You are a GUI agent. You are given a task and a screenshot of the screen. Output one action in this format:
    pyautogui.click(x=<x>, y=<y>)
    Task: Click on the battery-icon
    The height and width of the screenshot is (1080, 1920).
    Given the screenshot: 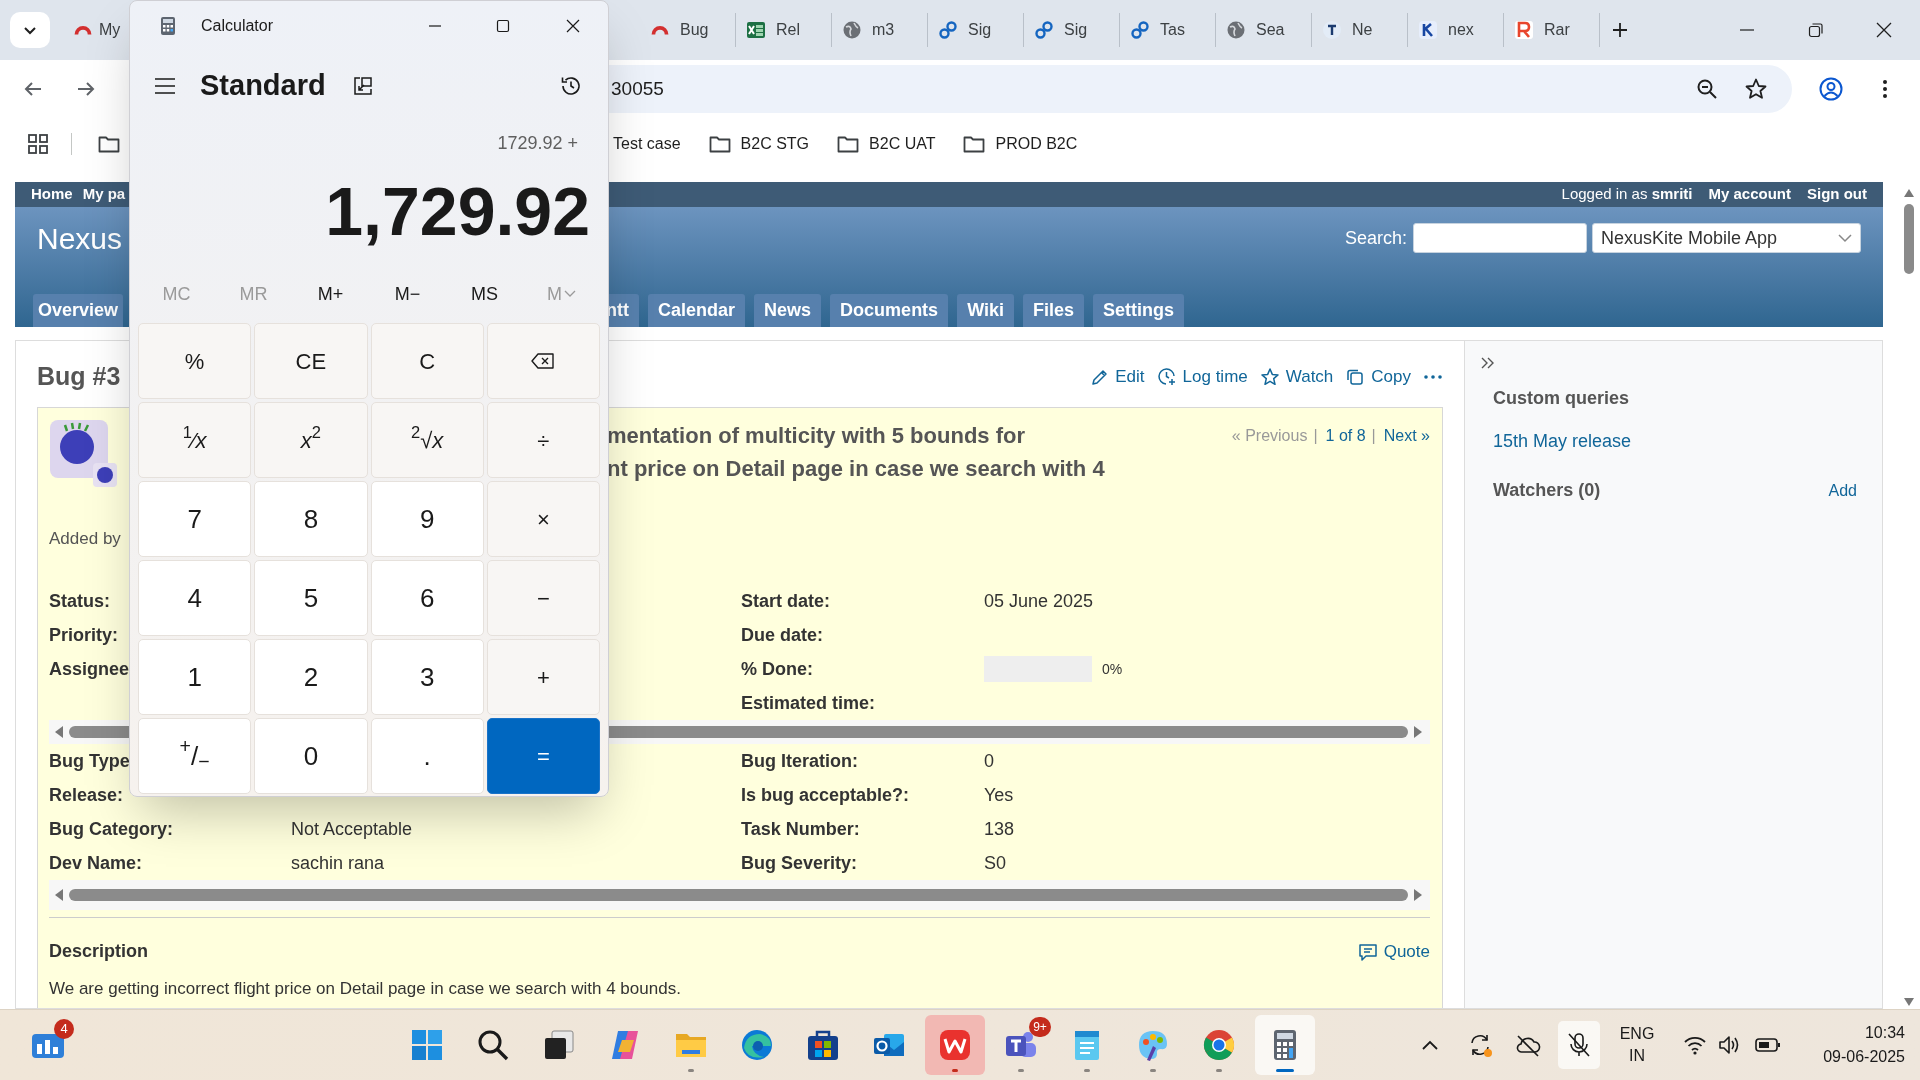 What is the action you would take?
    pyautogui.click(x=1768, y=1045)
    